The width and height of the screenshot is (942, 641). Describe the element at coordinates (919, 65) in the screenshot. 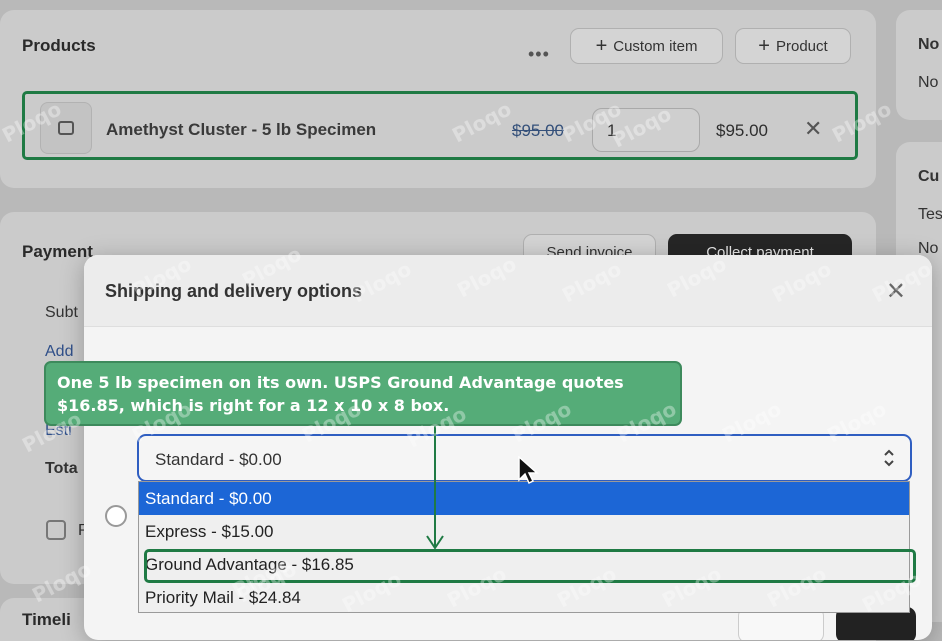

I see `notes-card` at that location.